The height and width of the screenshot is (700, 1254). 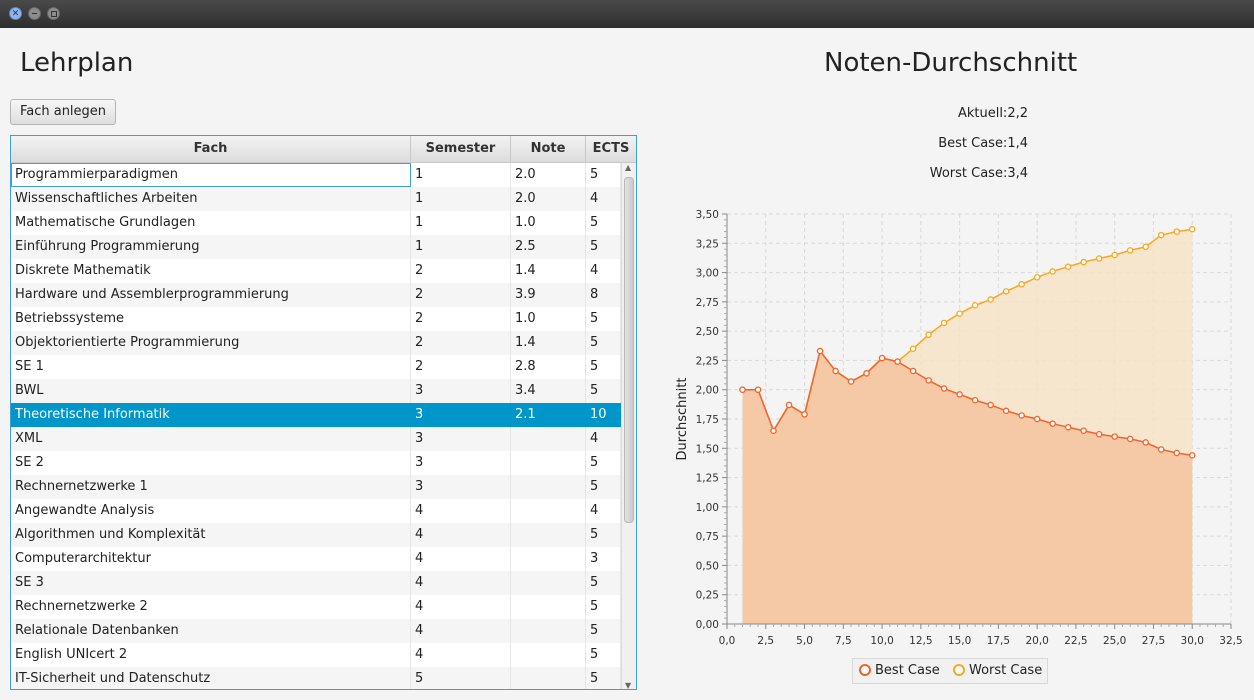 I want to click on cell-fach: IT-Sicherheit und Datenschutz, so click(x=211, y=678).